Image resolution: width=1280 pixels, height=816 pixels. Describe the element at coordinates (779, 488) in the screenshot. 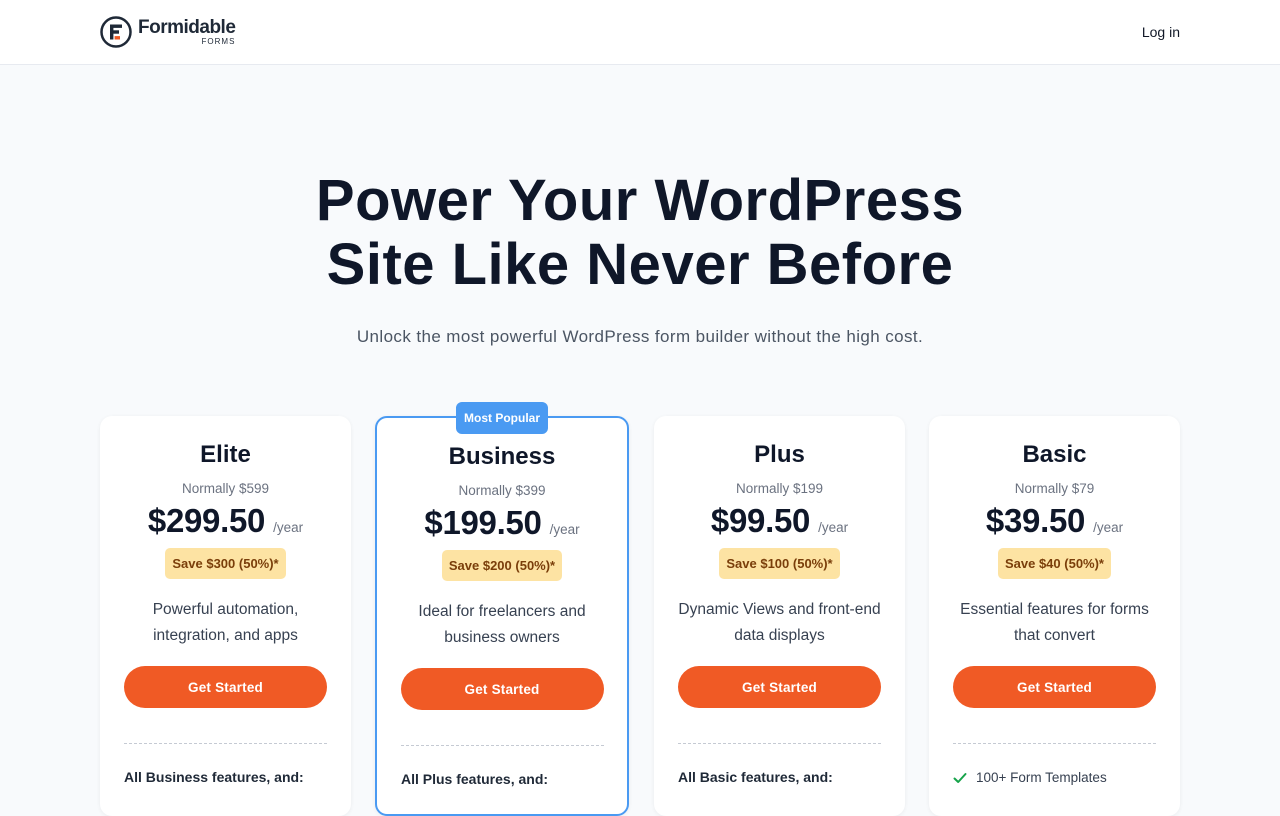

I see `normal-price: Normally $199` at that location.